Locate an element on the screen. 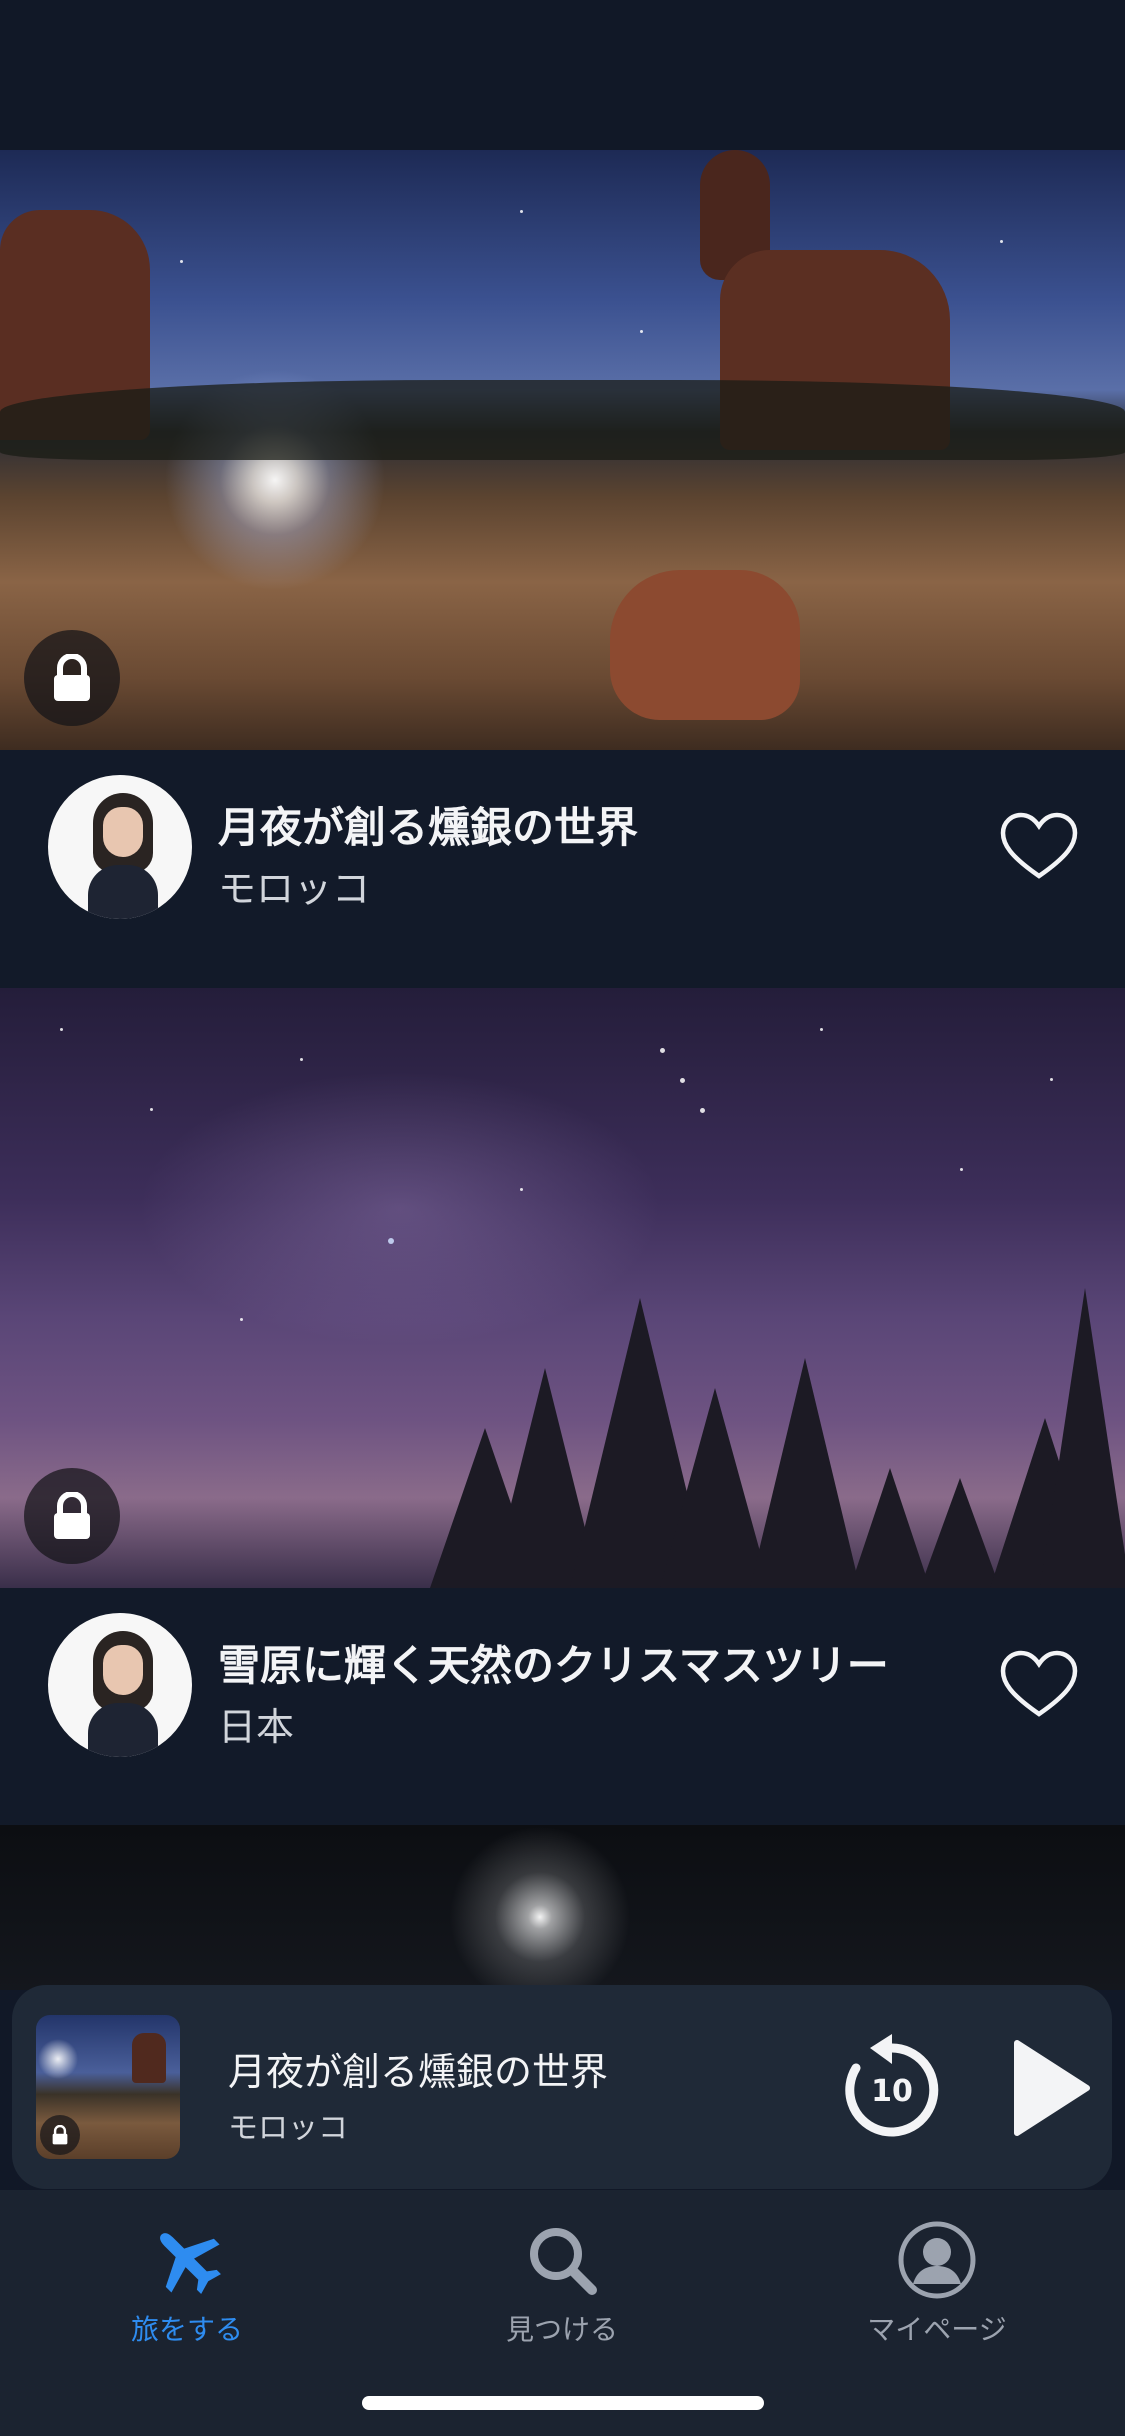  replay-seconds: 10 is located at coordinates (892, 2091).